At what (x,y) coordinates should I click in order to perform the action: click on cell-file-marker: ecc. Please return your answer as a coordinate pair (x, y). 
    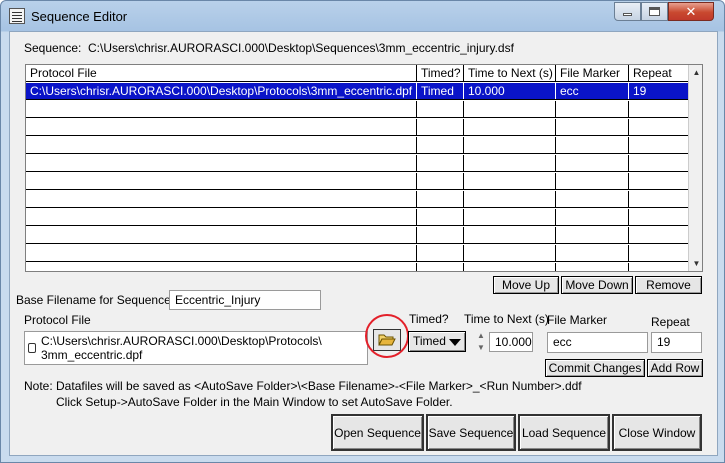
    Looking at the image, I should click on (592, 91).